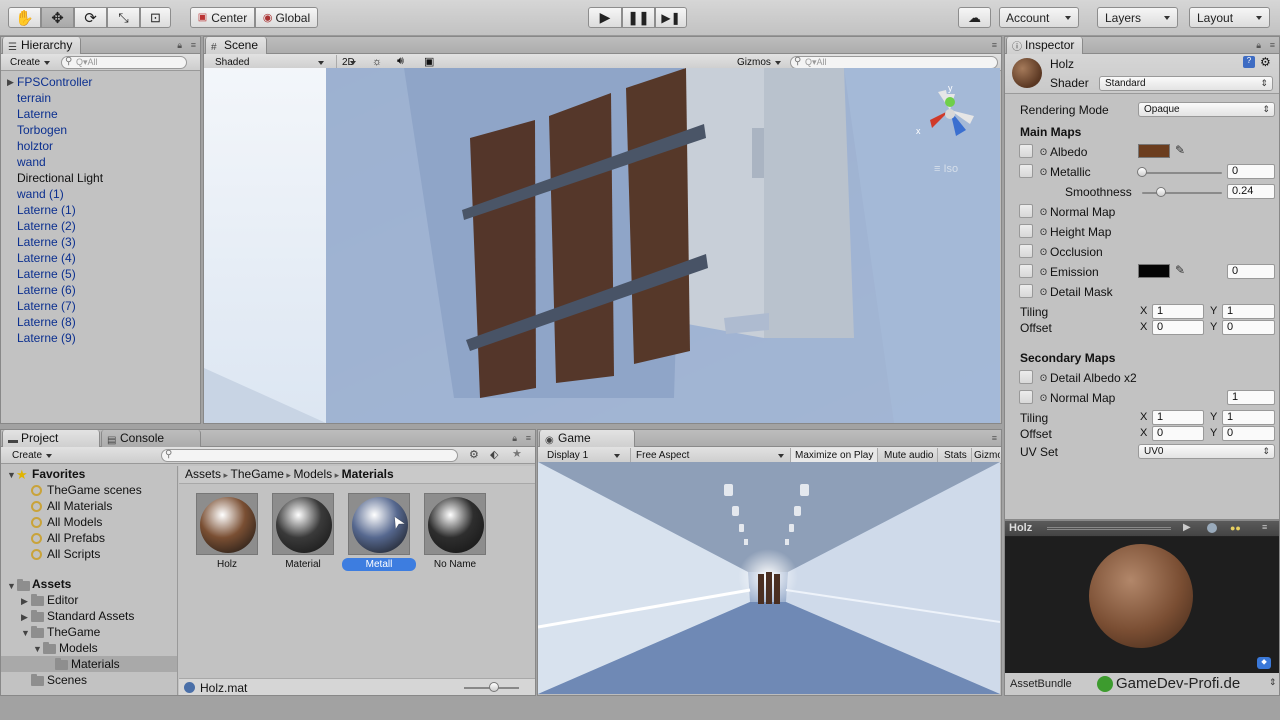 The height and width of the screenshot is (720, 1280). I want to click on shader-dropdown: Standard, so click(1186, 83).